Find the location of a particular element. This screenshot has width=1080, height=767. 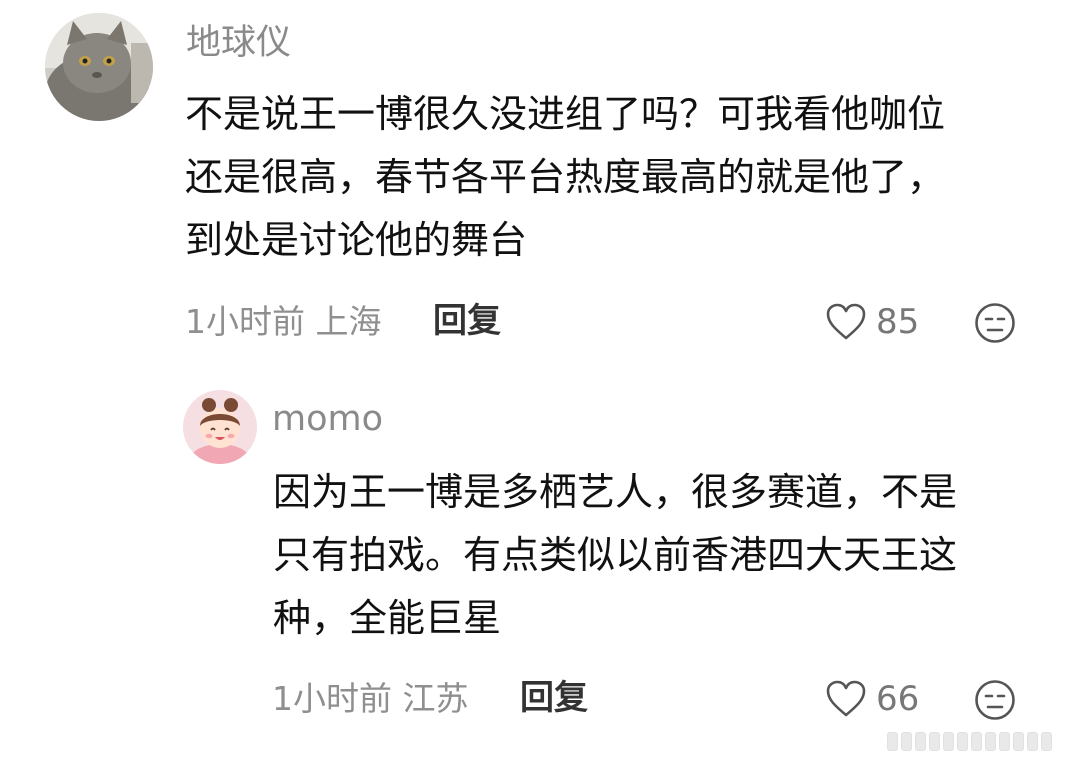

cartoon-girl-avatar-icon is located at coordinates (220, 427).